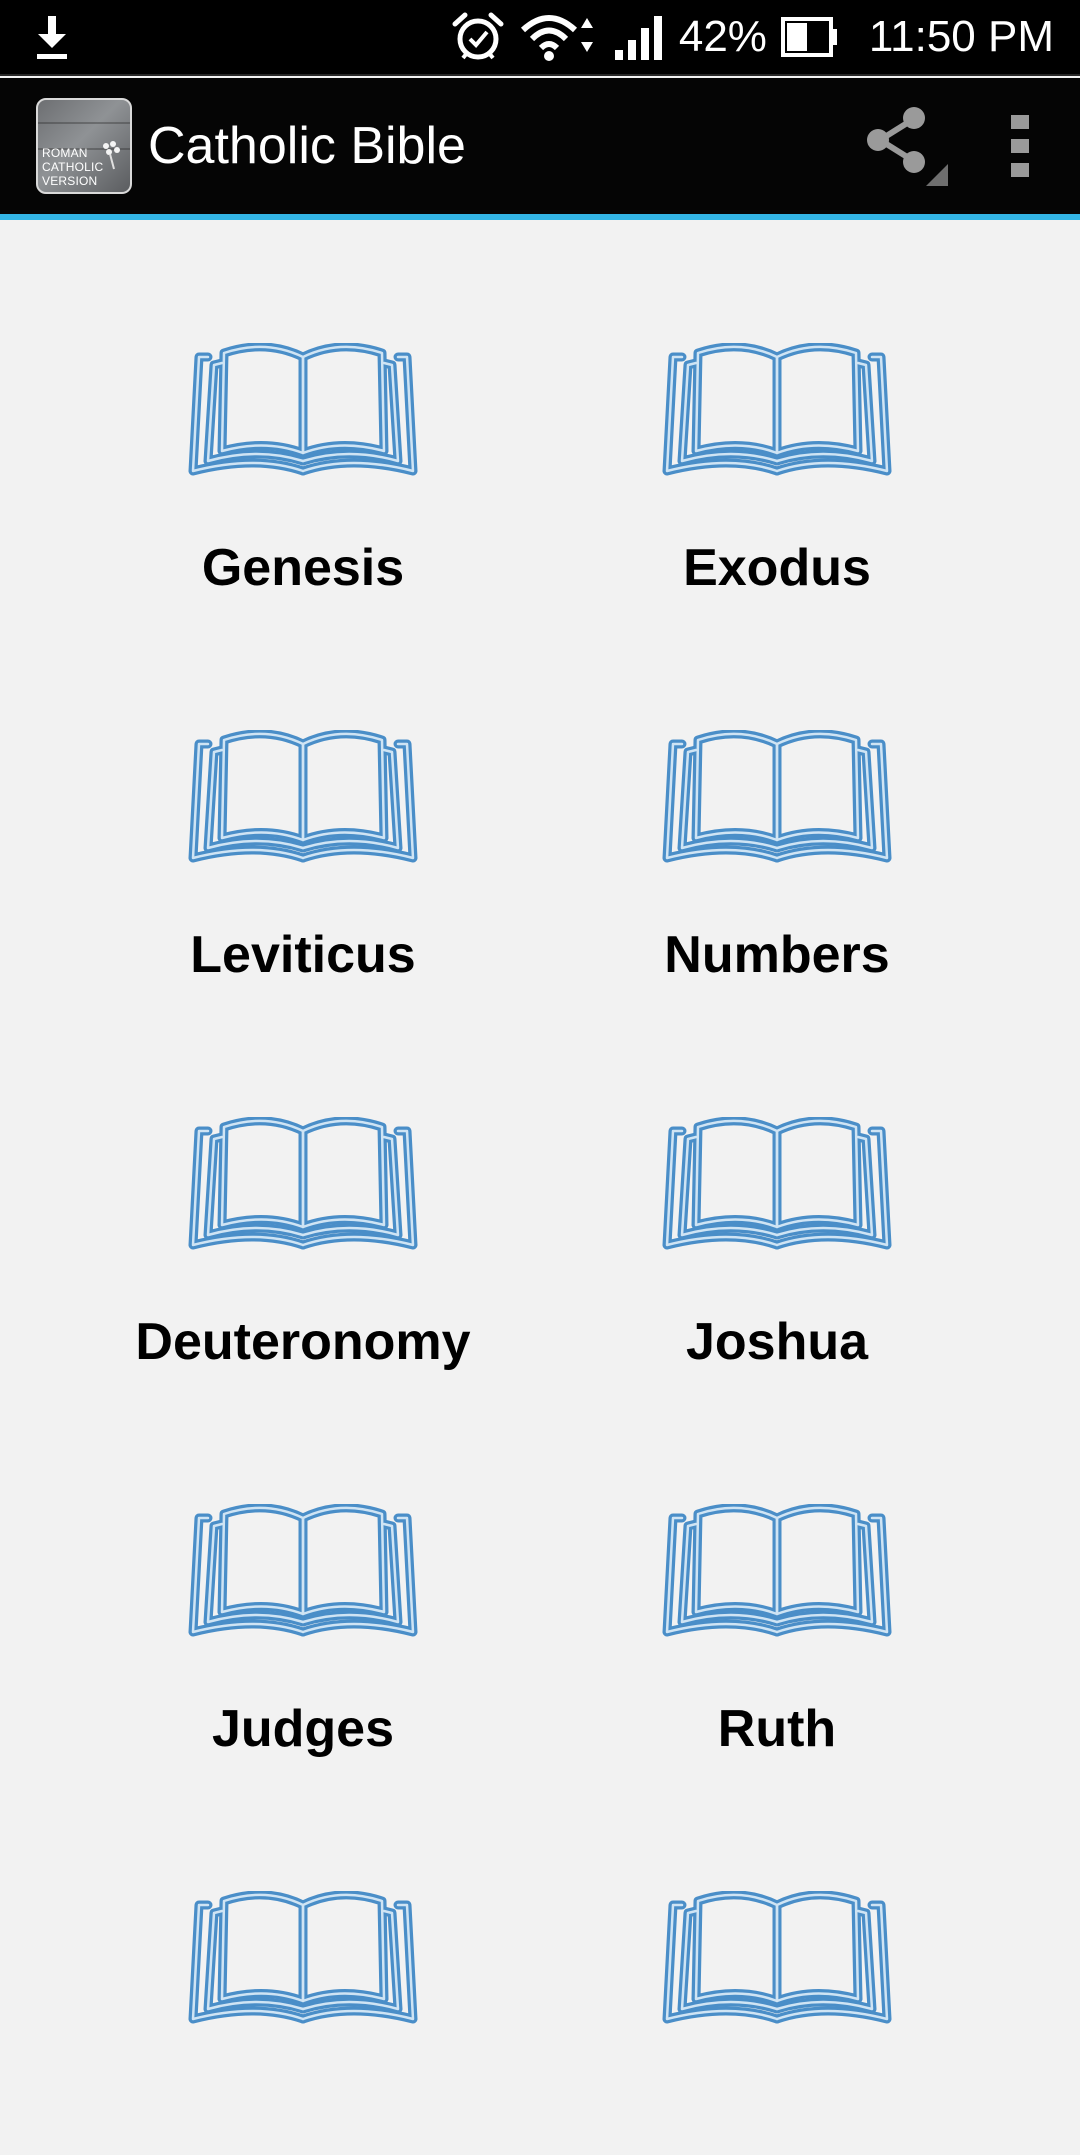  I want to click on download-icon, so click(52, 37).